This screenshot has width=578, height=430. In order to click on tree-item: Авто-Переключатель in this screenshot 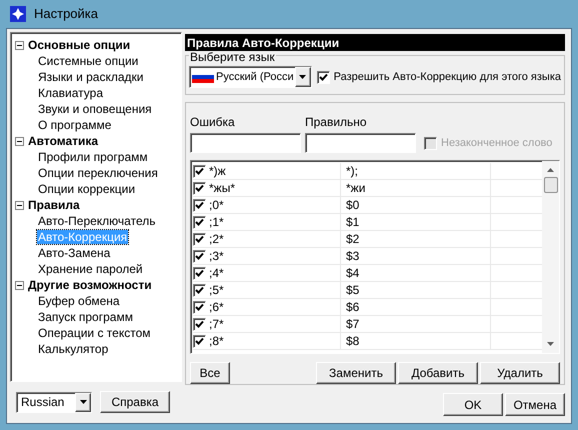, I will do `click(96, 221)`.